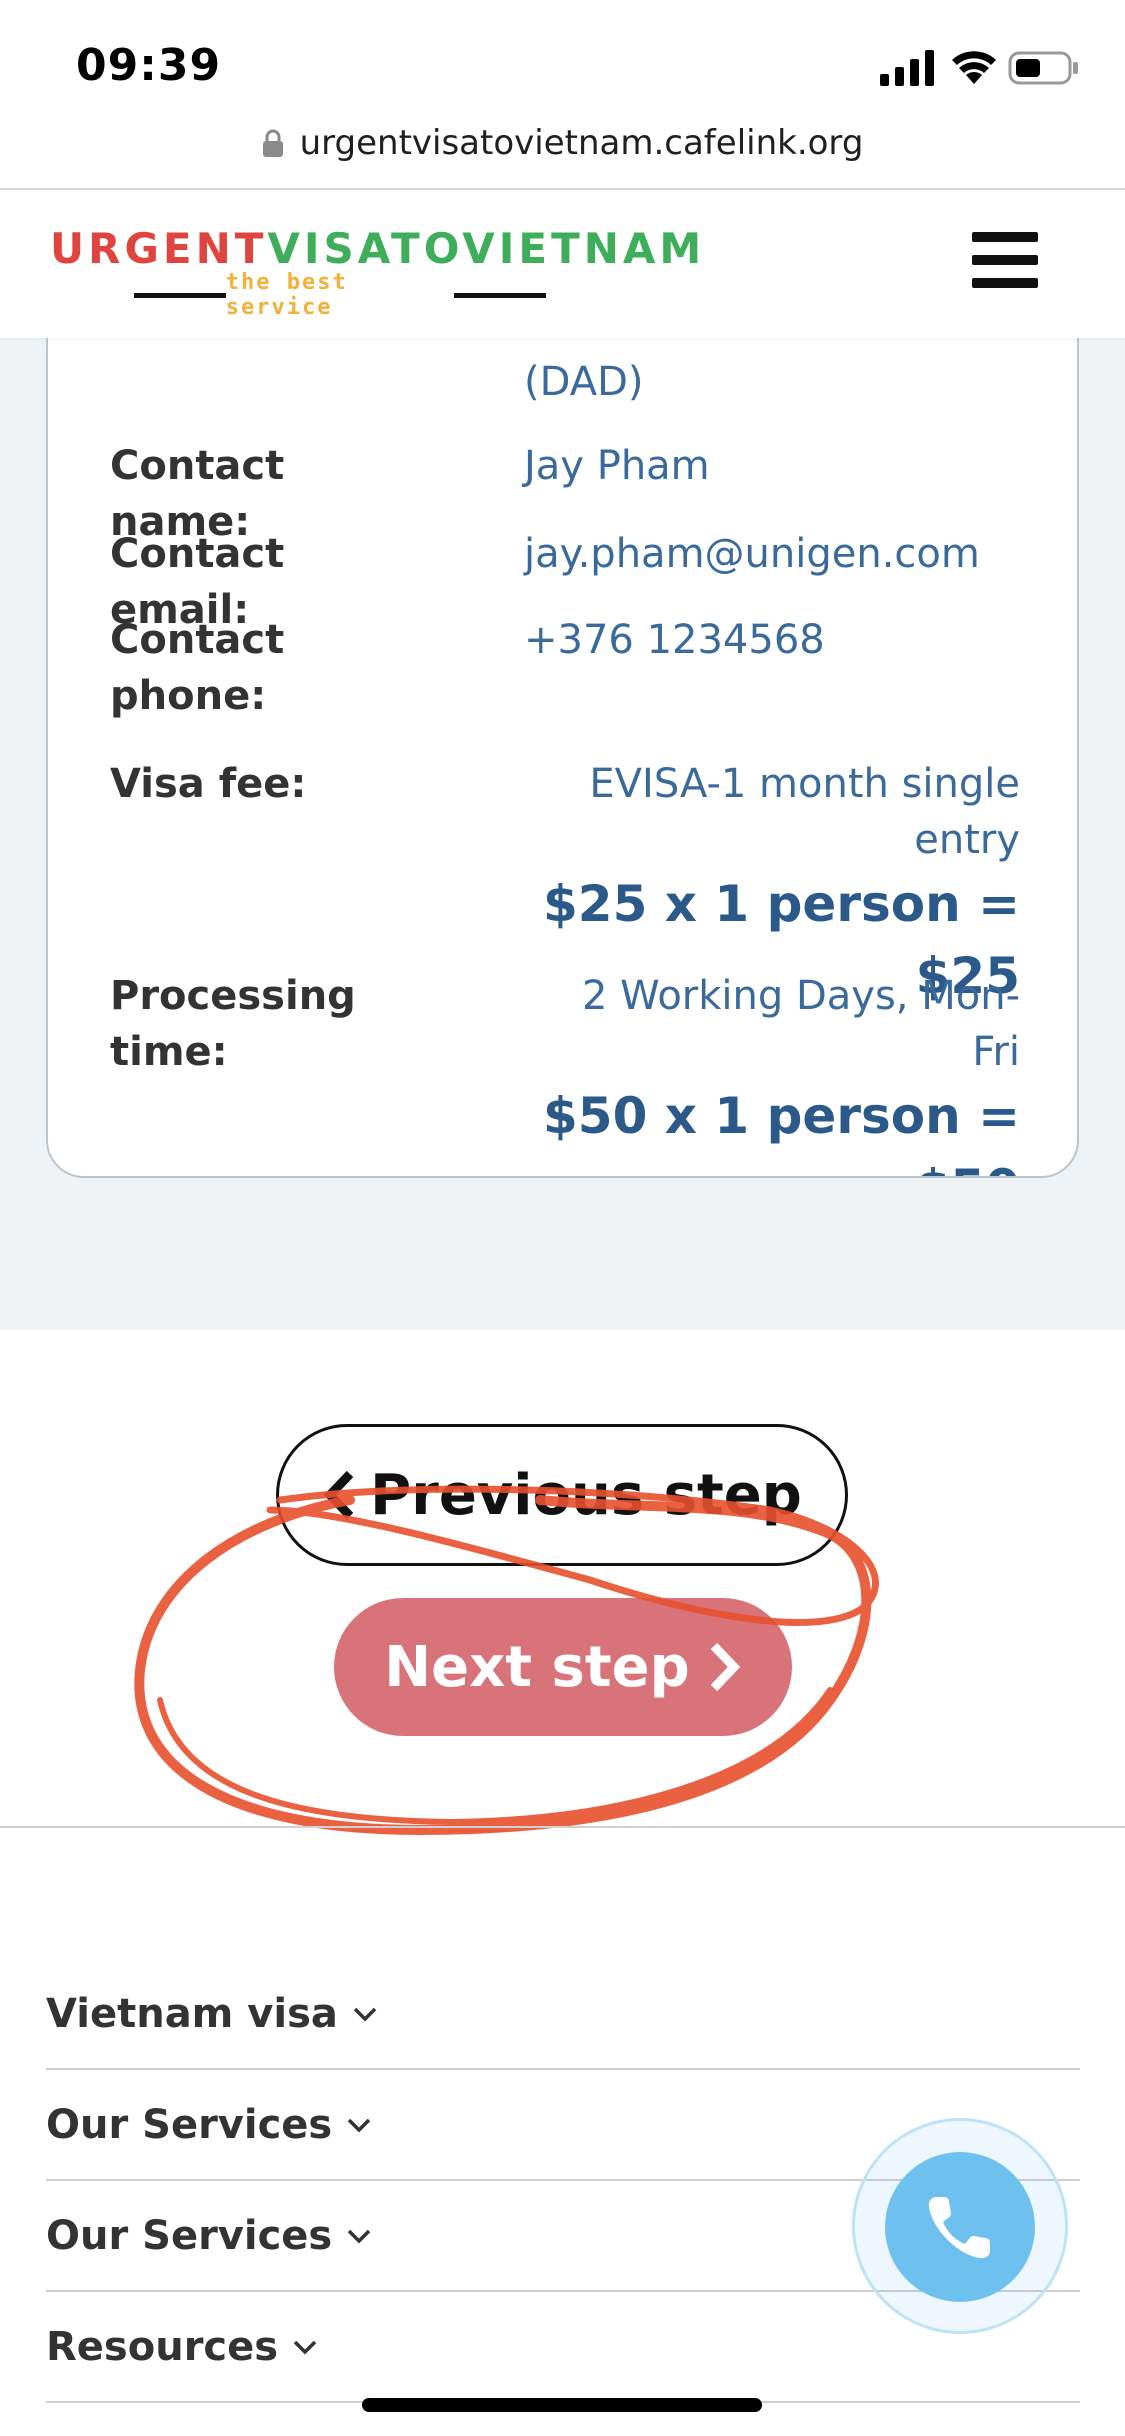  What do you see at coordinates (149, 65) in the screenshot?
I see `status-time: 09:39` at bounding box center [149, 65].